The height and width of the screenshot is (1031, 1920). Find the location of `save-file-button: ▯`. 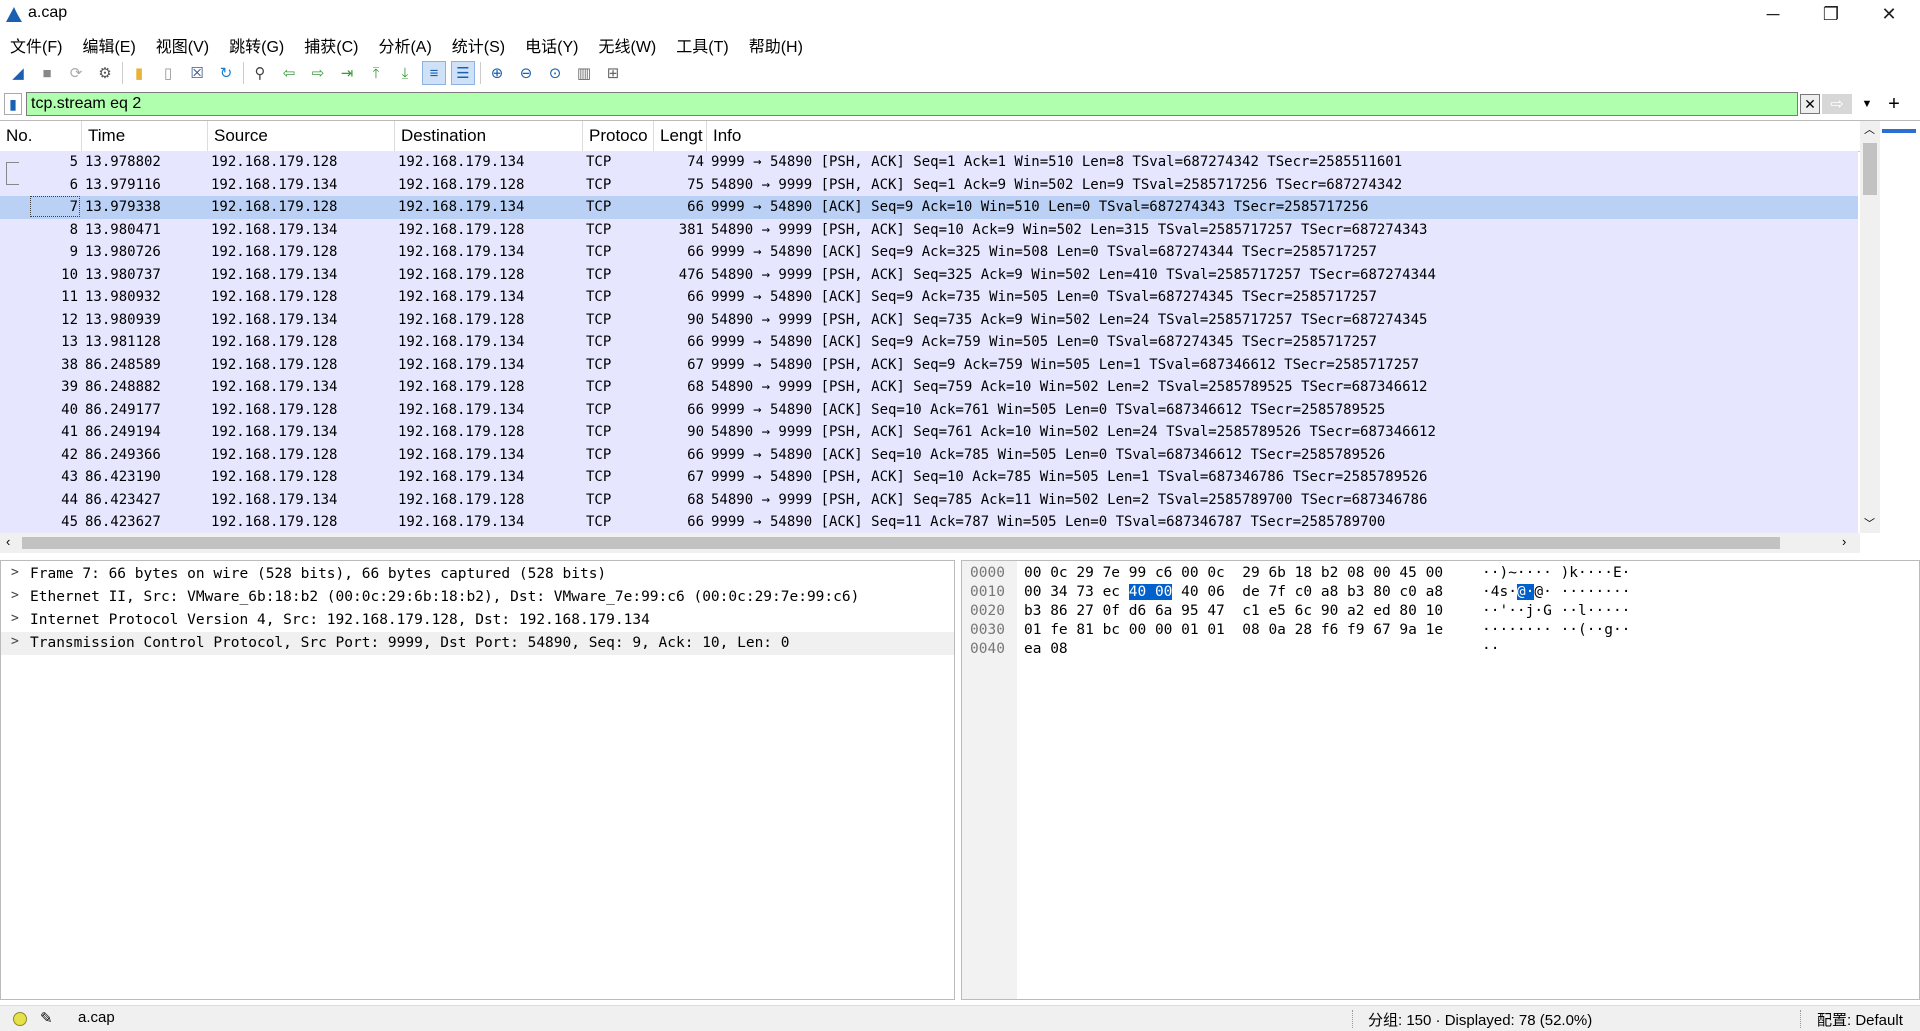

save-file-button: ▯ is located at coordinates (168, 73).